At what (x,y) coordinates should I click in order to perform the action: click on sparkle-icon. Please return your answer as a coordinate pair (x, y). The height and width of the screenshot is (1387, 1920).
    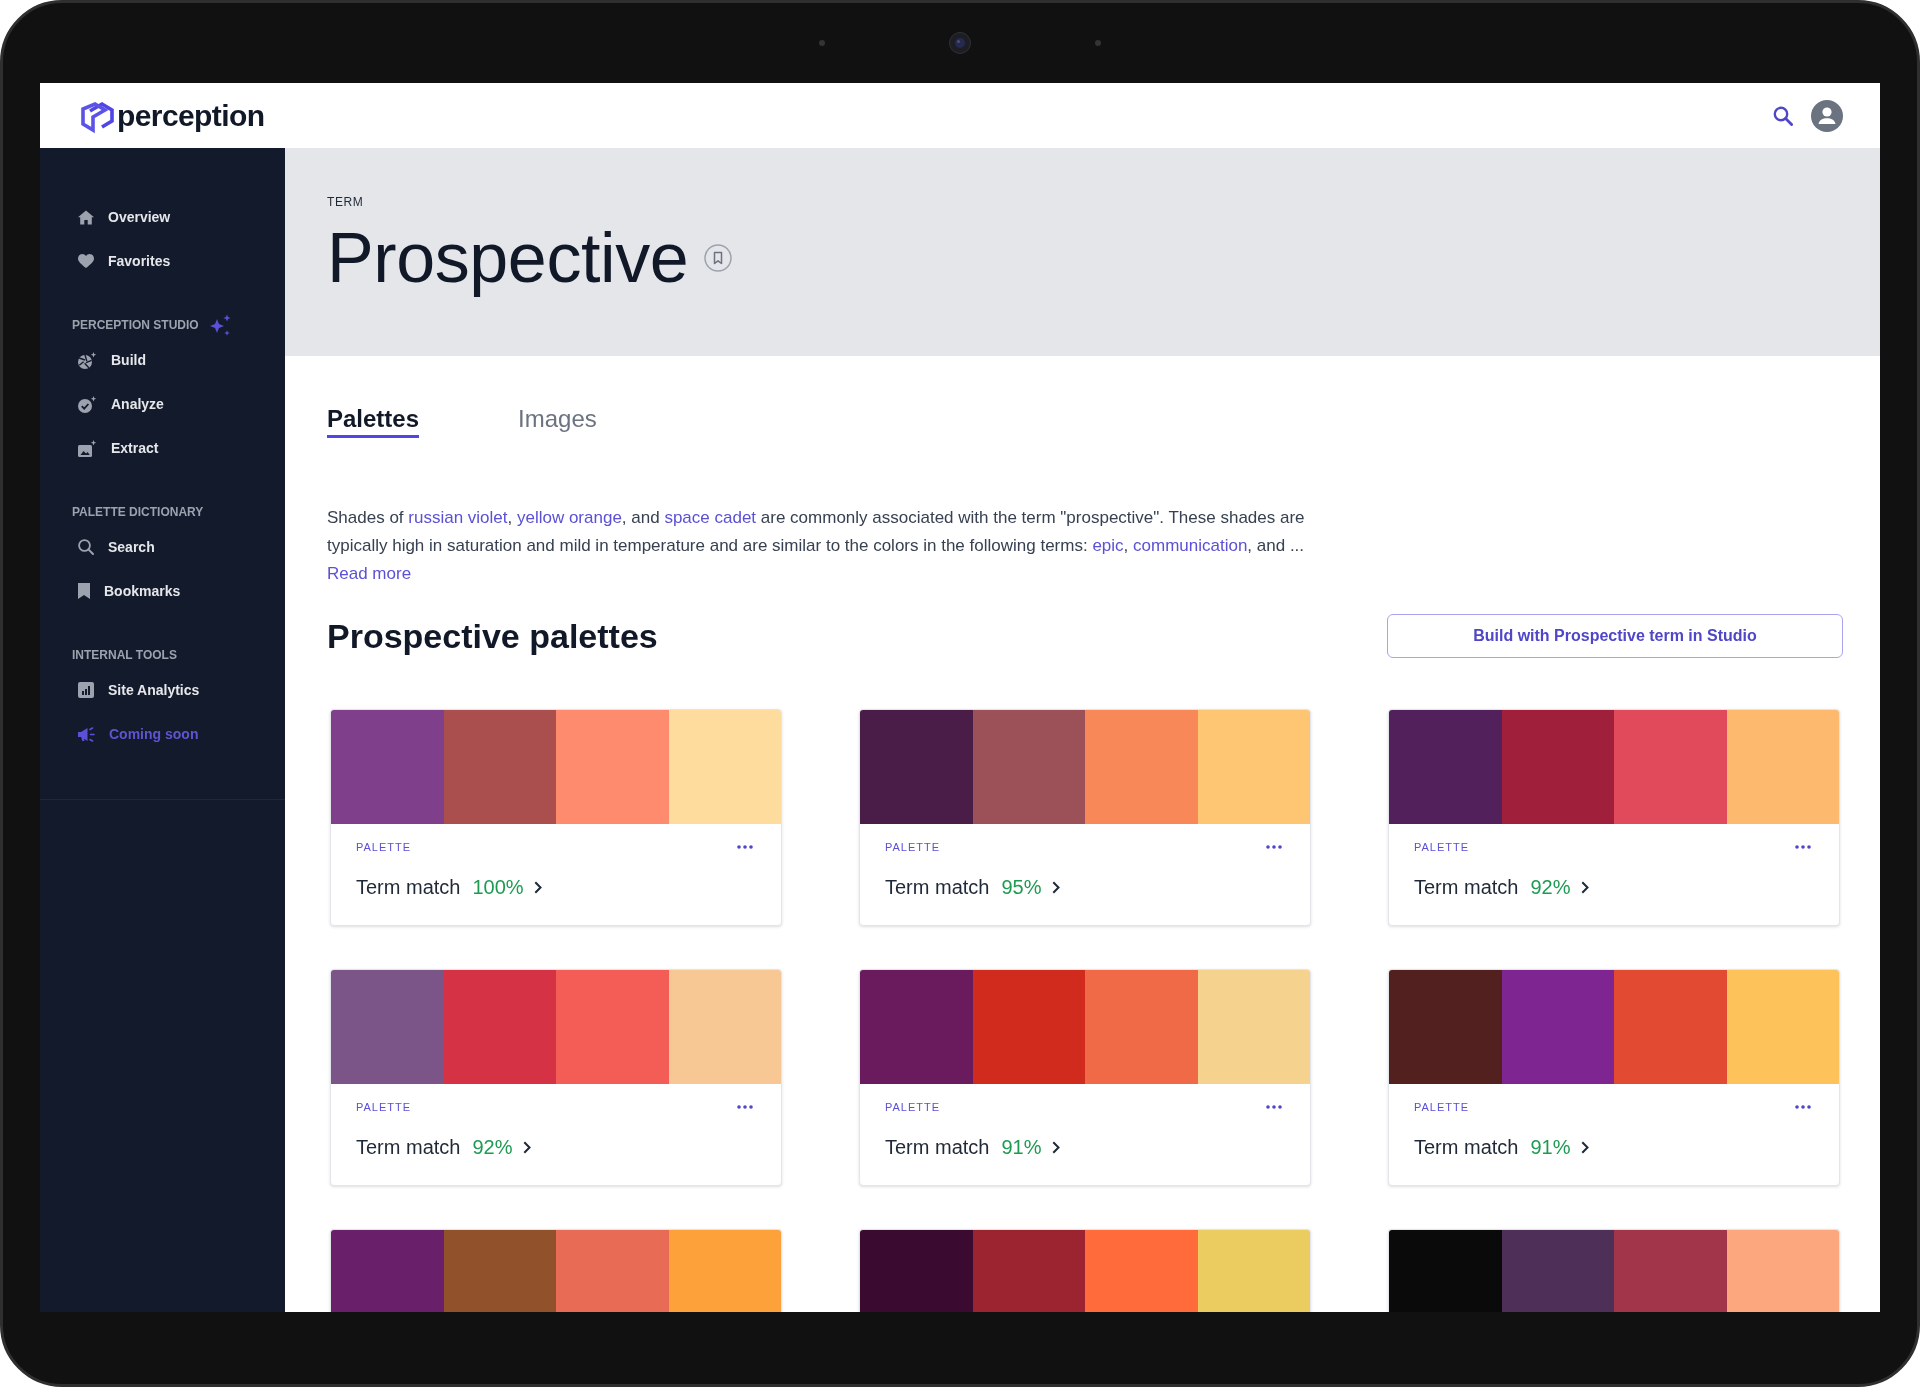
    Looking at the image, I should click on (219, 325).